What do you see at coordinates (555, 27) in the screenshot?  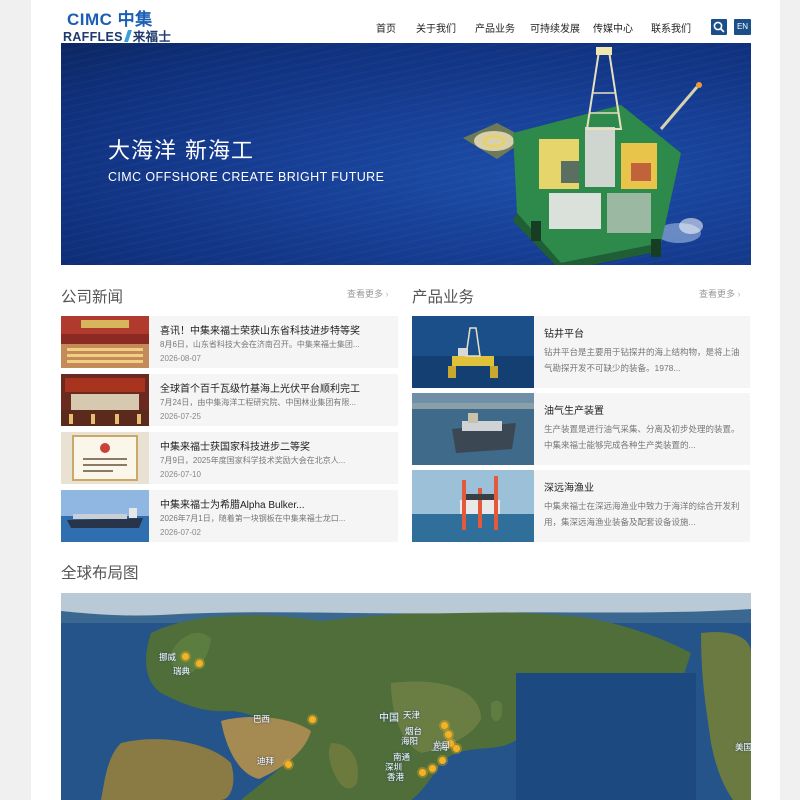 I see `nav-sustainability: 可持续发展` at bounding box center [555, 27].